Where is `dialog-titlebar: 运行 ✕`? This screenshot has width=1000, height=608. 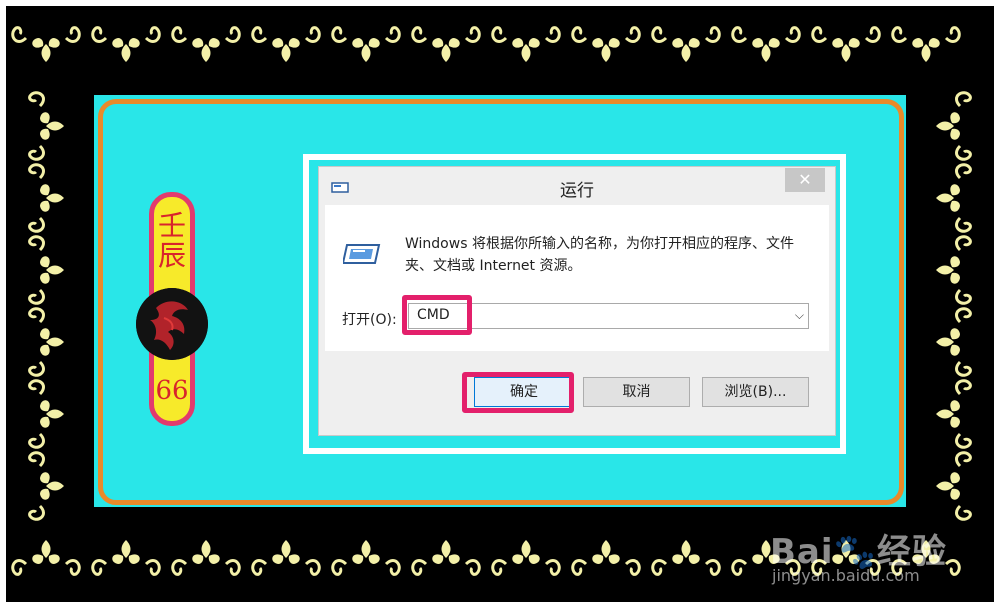
dialog-titlebar: 运行 ✕ is located at coordinates (577, 186).